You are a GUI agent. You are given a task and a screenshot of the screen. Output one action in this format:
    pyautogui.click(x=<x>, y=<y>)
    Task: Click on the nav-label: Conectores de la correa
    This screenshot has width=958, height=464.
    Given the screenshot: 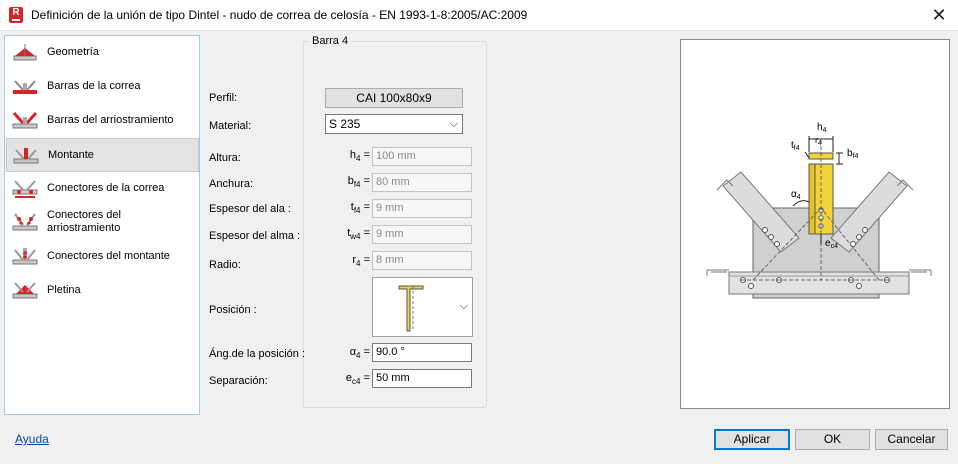 What is the action you would take?
    pyautogui.click(x=106, y=188)
    